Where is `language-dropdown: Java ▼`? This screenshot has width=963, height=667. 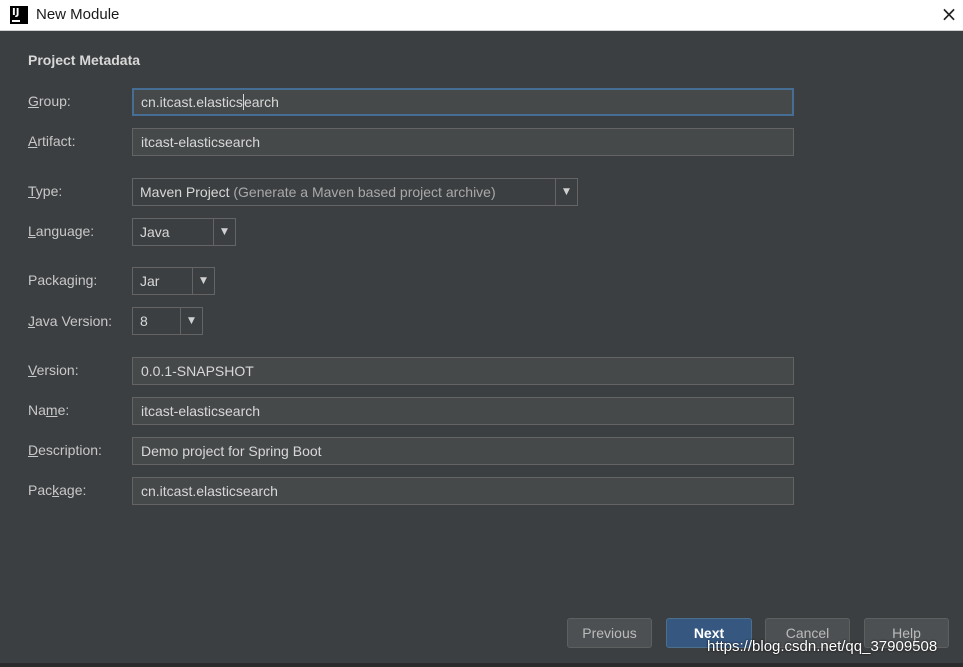 language-dropdown: Java ▼ is located at coordinates (184, 232).